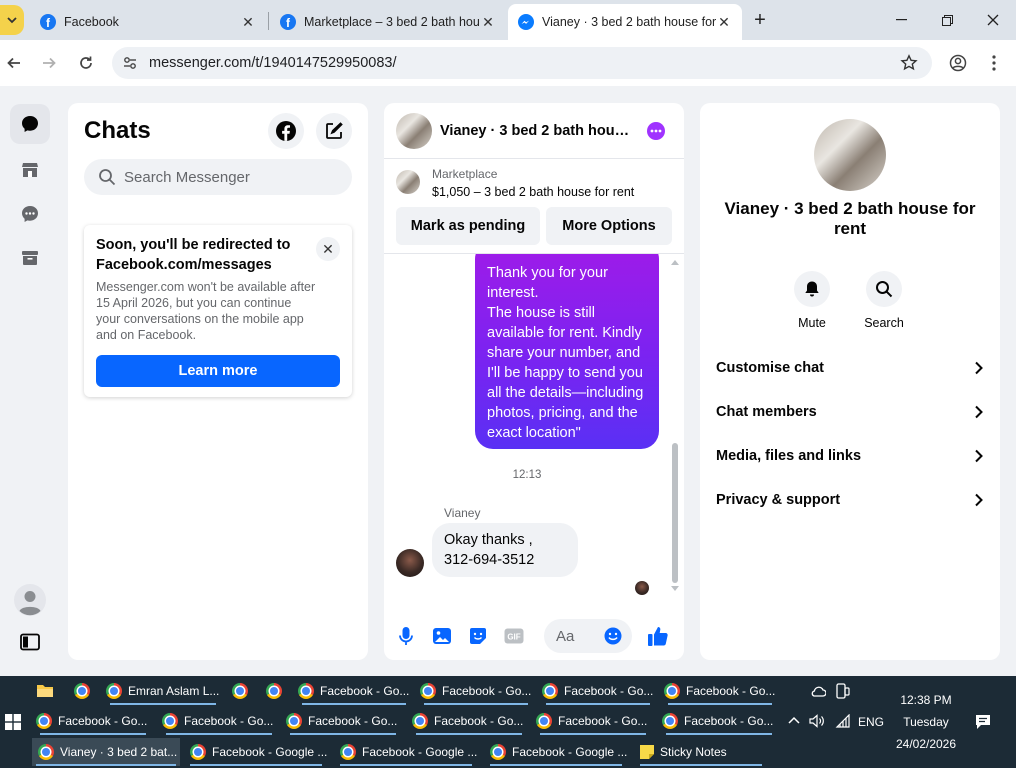 The image size is (1016, 768). Describe the element at coordinates (218, 371) in the screenshot. I see `learn-more-button: Learn more` at that location.